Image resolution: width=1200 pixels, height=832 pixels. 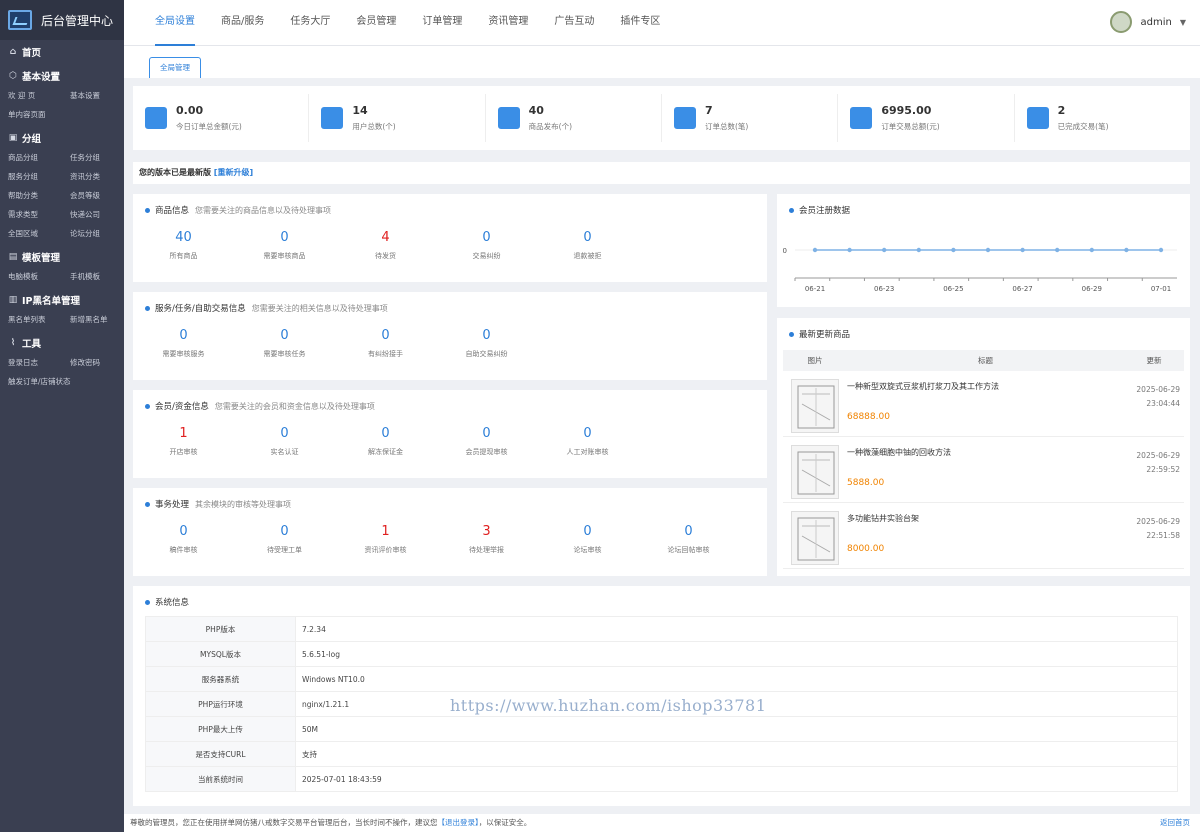 What do you see at coordinates (62, 257) in the screenshot?
I see `sidebar-section-2: ▤ 模板管理` at bounding box center [62, 257].